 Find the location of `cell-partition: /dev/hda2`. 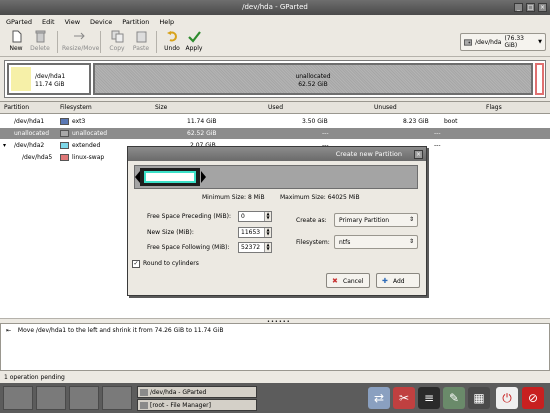

cell-partition: /dev/hda2 is located at coordinates (29, 145).